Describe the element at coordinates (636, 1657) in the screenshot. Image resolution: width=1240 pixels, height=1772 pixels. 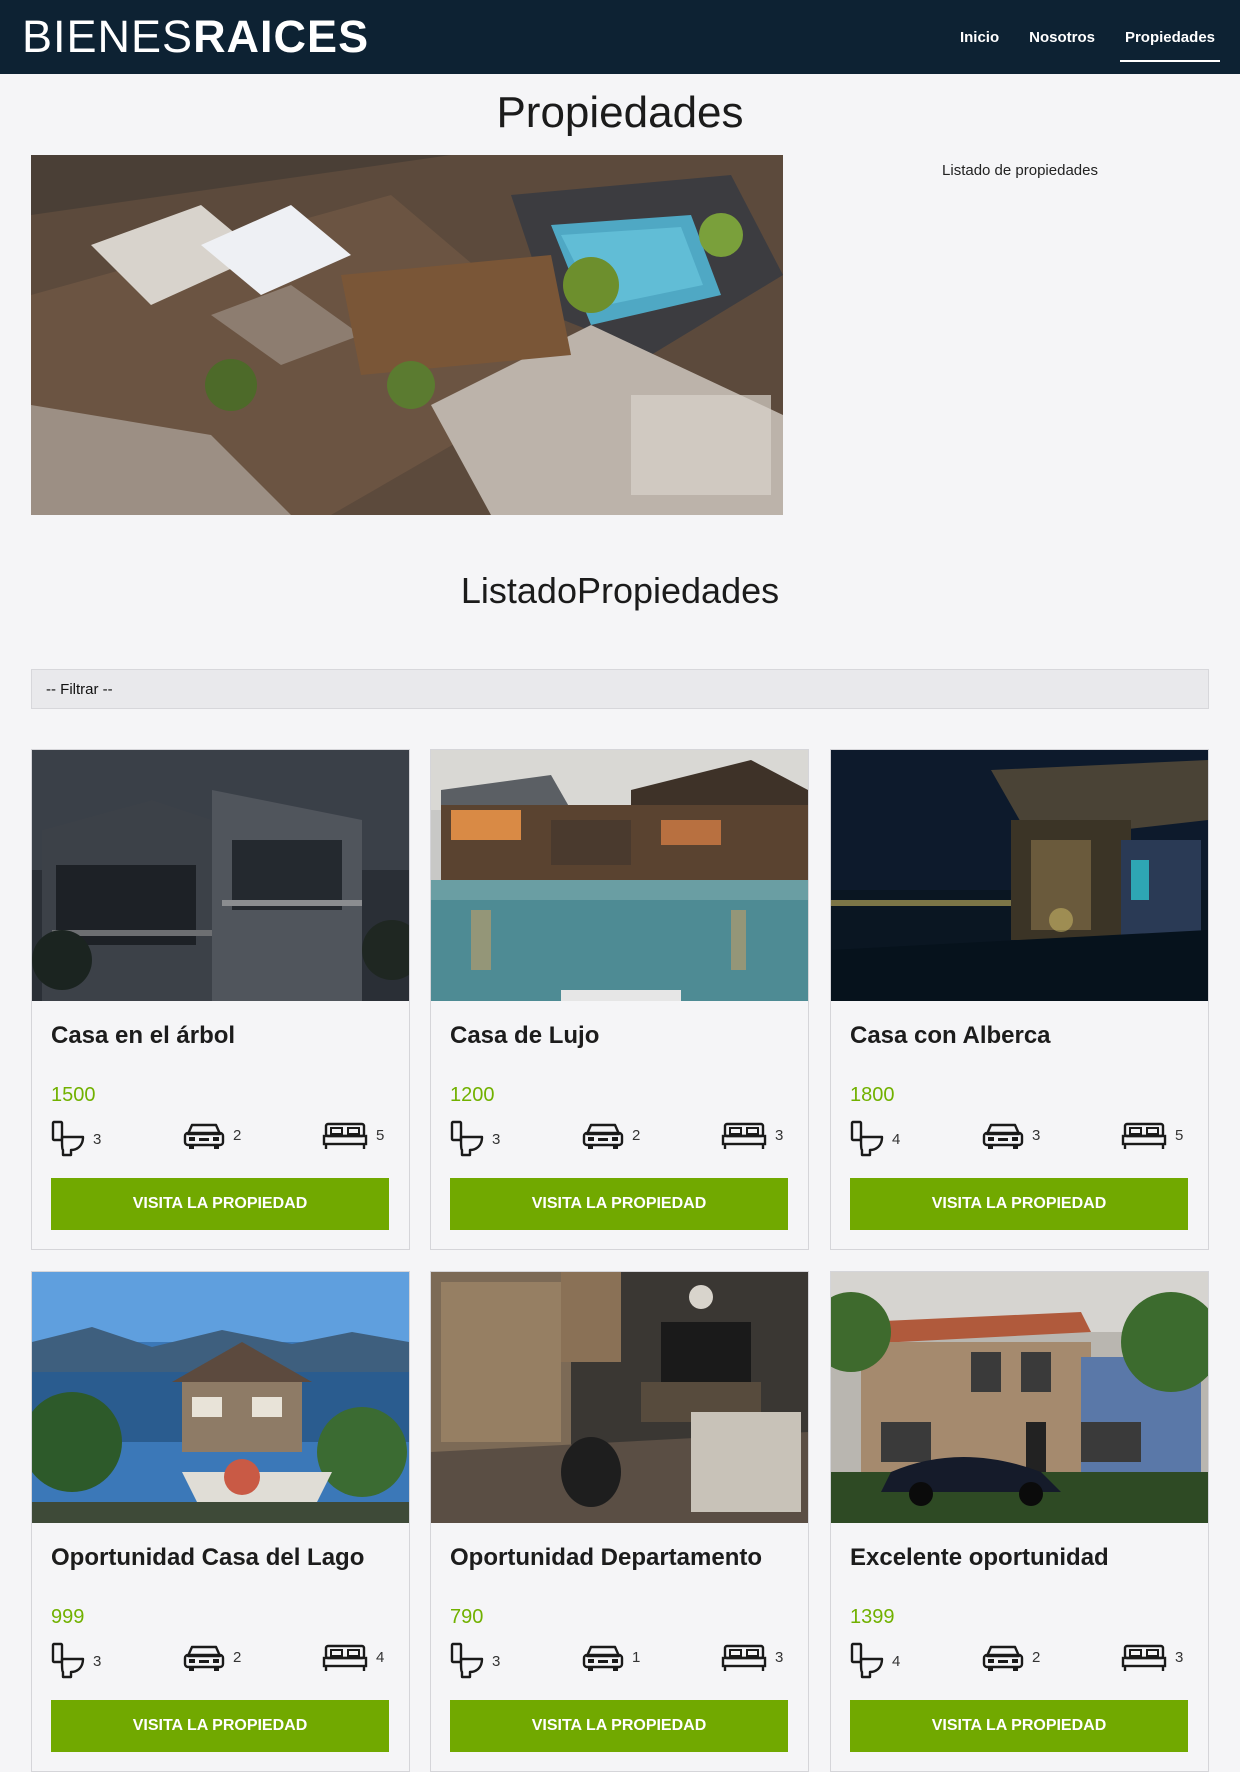
I see `parking-count: 1` at that location.